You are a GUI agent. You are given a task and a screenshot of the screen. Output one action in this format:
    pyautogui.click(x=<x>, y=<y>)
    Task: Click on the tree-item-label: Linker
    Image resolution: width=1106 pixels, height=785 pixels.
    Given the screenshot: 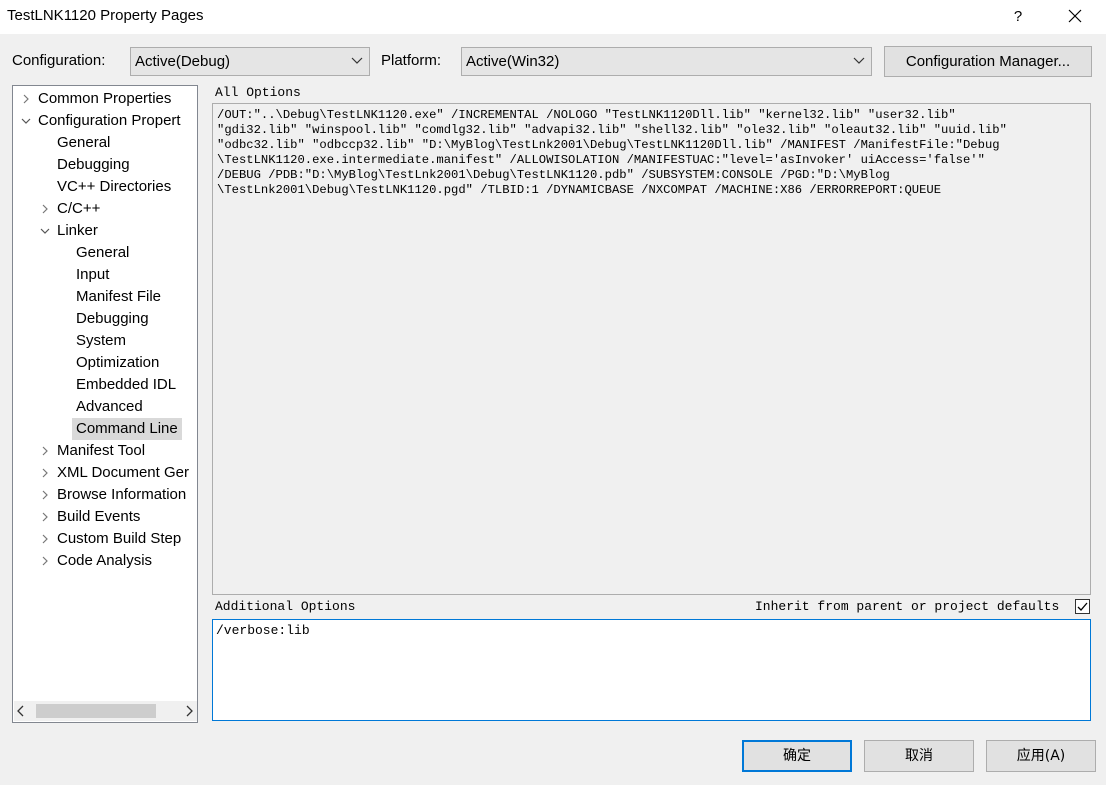 What is the action you would take?
    pyautogui.click(x=77, y=230)
    